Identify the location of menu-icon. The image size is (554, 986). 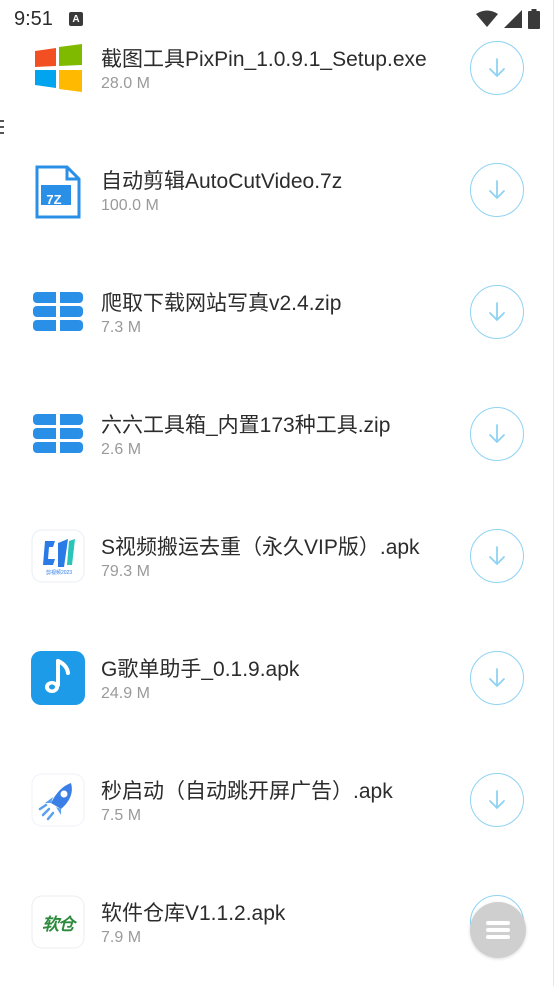
(498, 930).